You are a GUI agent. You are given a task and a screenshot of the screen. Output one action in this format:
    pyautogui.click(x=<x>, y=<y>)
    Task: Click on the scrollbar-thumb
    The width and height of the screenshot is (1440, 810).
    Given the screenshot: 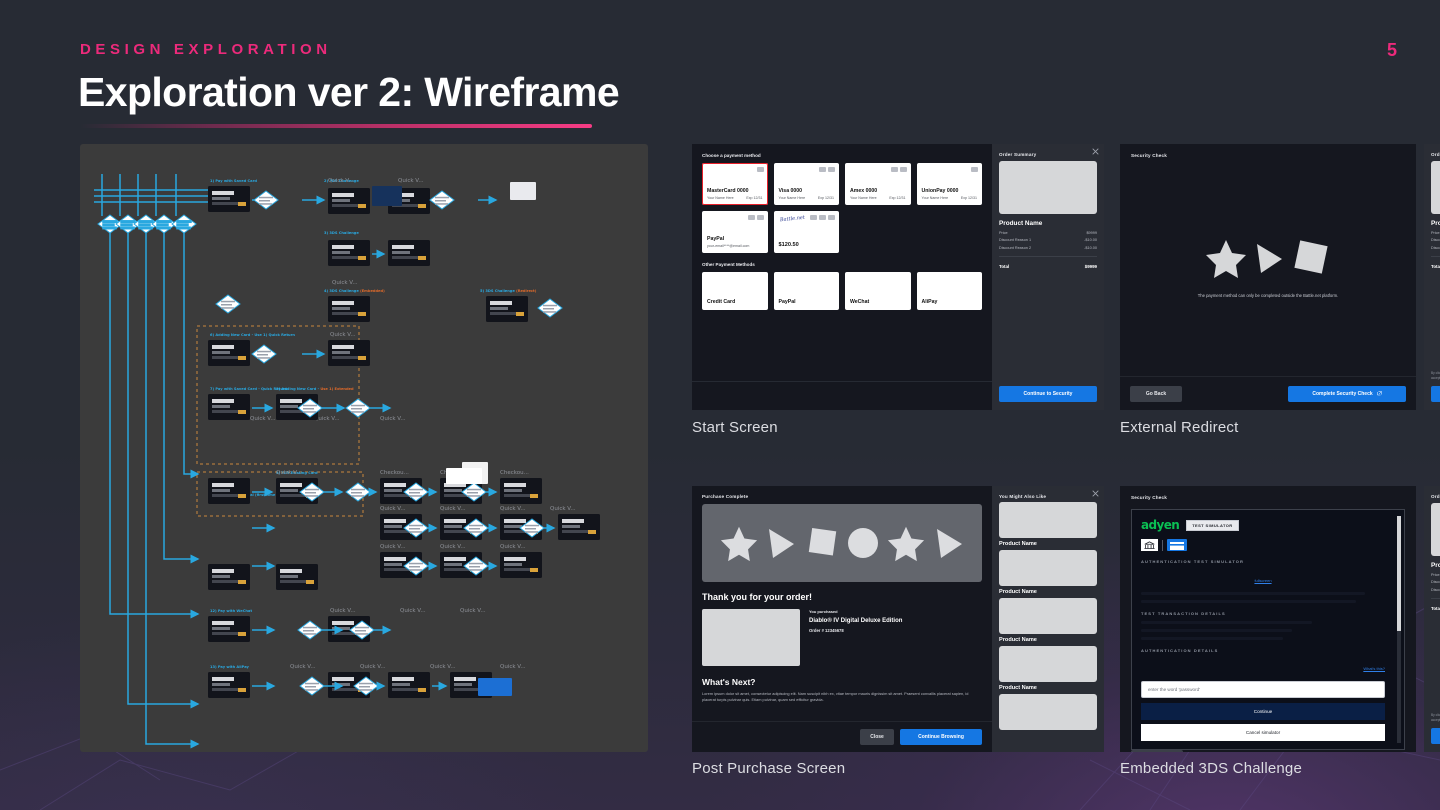 What is the action you would take?
    pyautogui.click(x=1399, y=573)
    